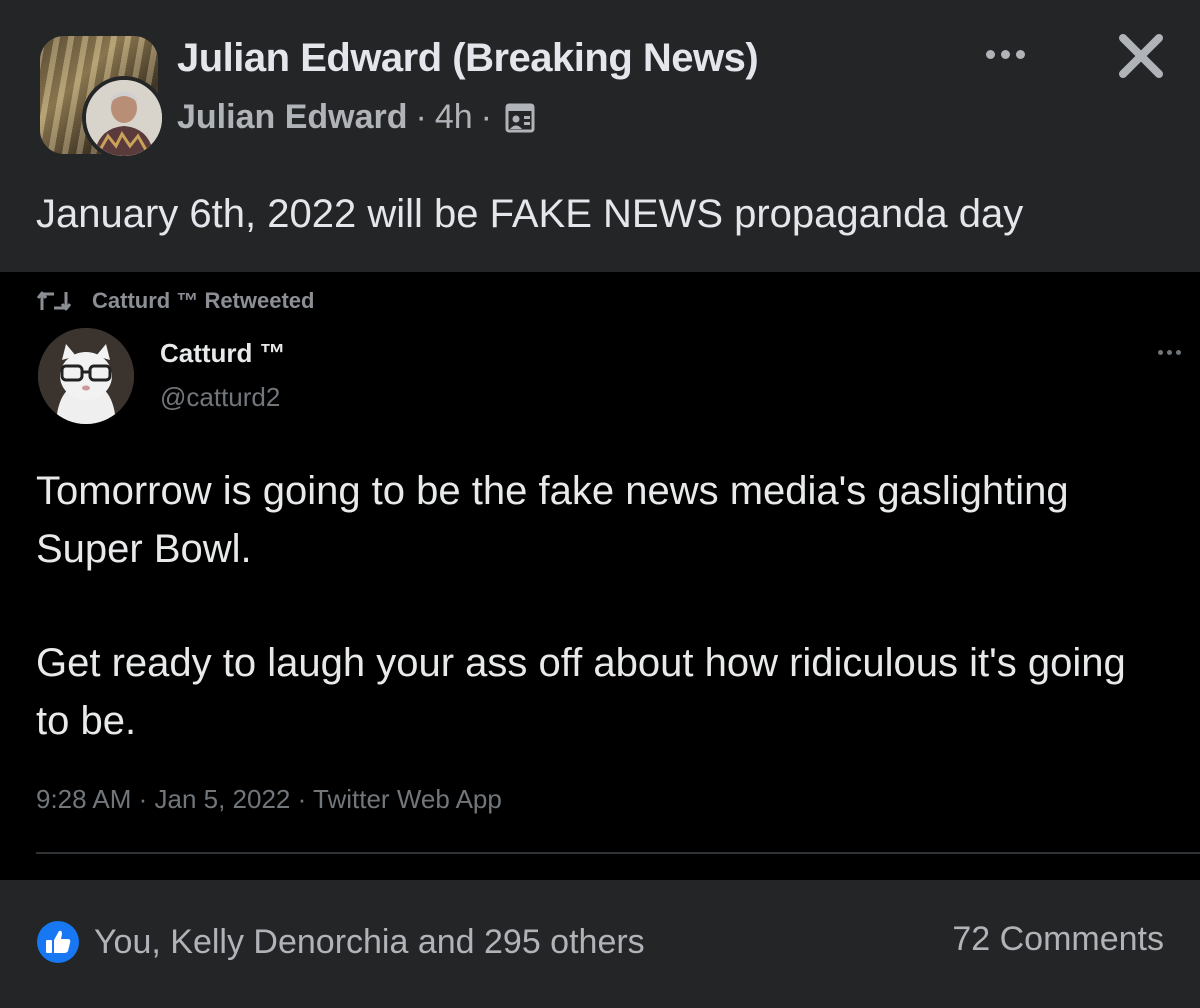 This screenshot has height=1008, width=1200. What do you see at coordinates (58, 942) in the screenshot?
I see `like-icon` at bounding box center [58, 942].